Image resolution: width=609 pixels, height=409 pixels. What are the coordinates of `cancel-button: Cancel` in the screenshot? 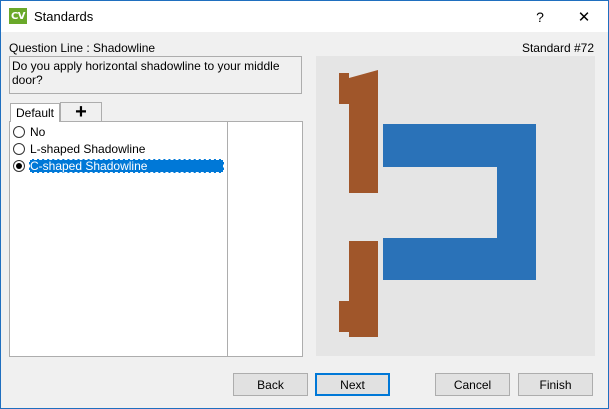 It's located at (472, 384).